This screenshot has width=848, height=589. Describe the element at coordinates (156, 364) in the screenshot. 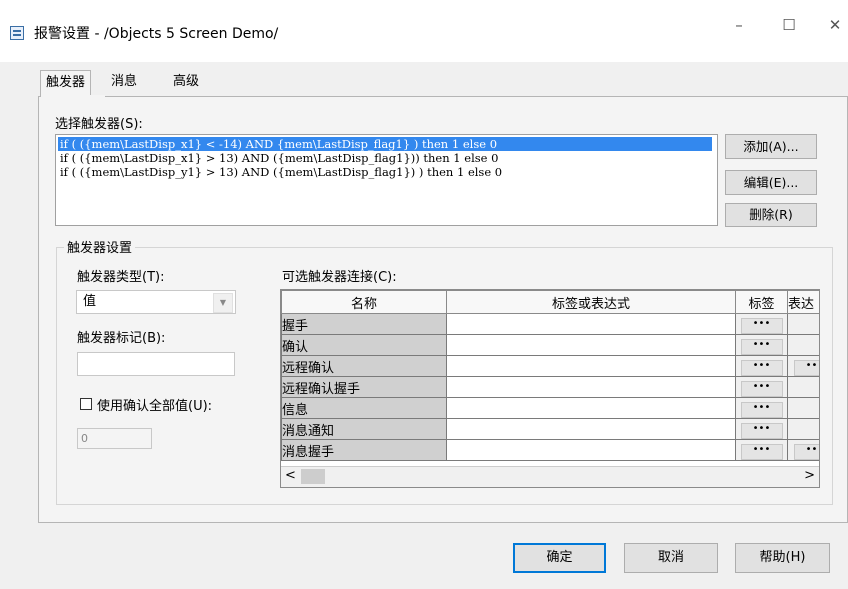

I see `trigger-tag-input` at that location.